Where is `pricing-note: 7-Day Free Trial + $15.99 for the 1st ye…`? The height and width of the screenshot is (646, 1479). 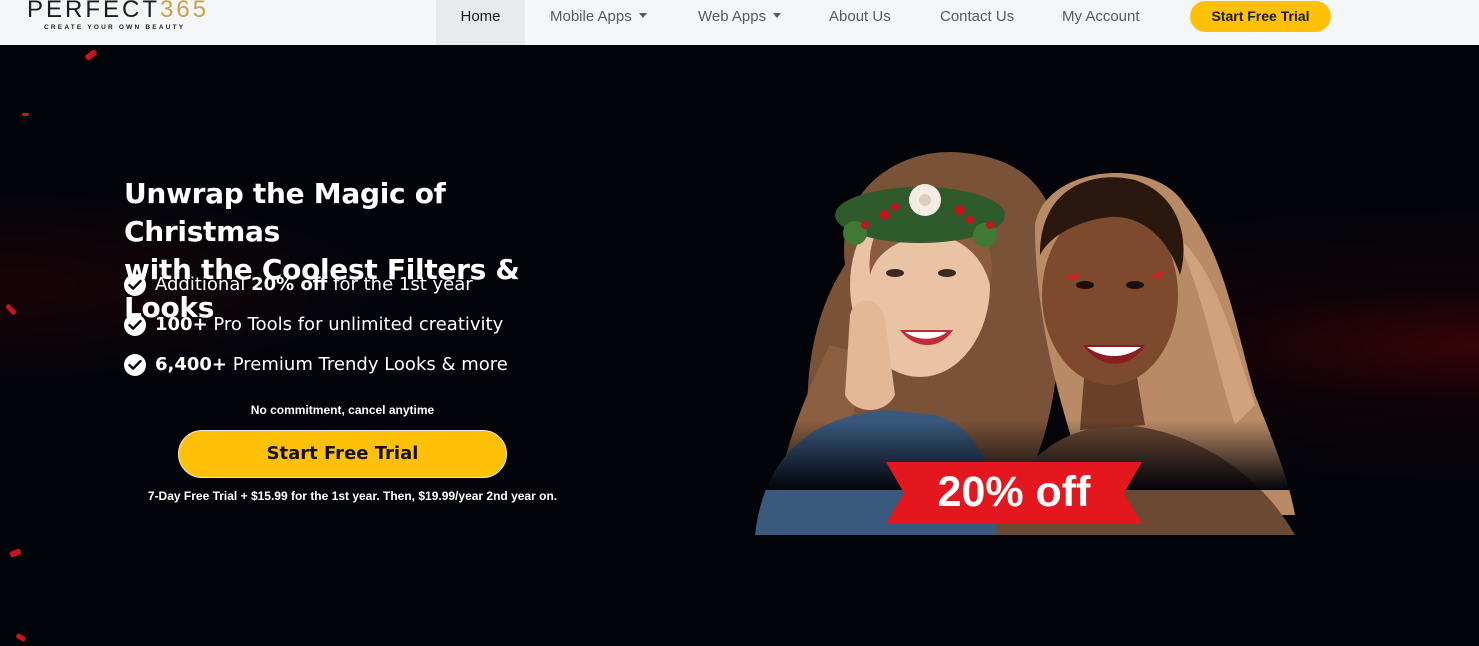
pricing-note: 7-Day Free Trial + $15.99 for the 1st ye… is located at coordinates (352, 496).